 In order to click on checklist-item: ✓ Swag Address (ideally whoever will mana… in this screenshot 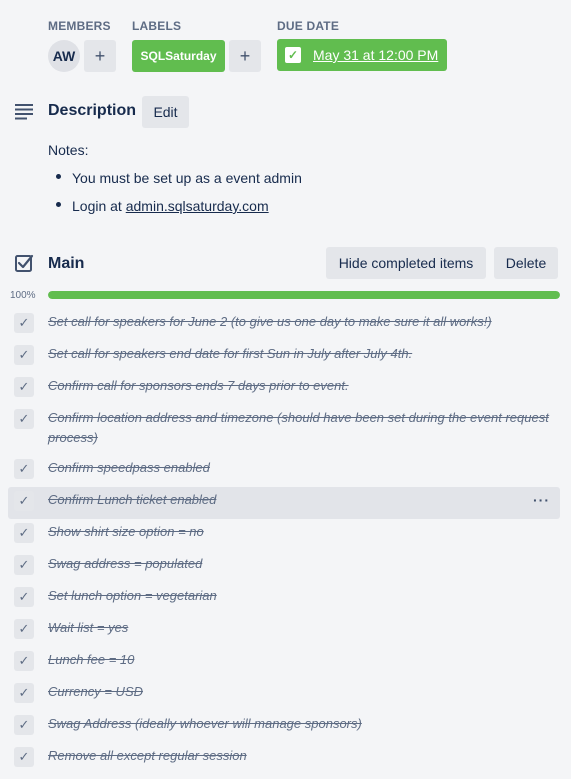, I will do `click(284, 727)`.